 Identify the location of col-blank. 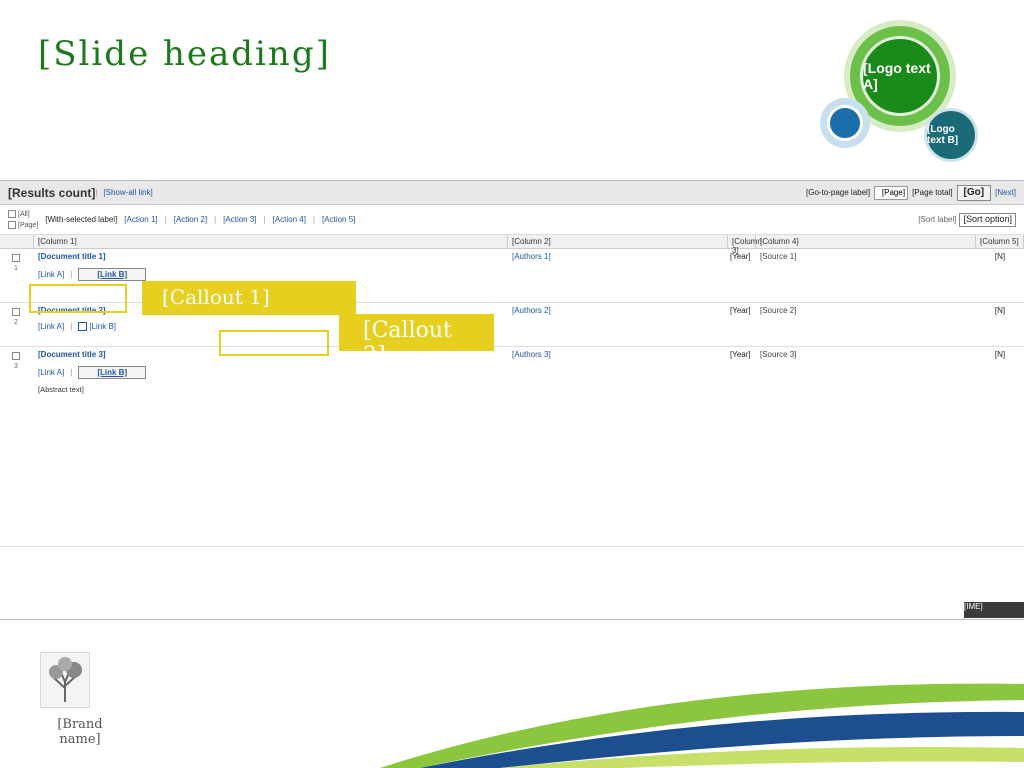
(17, 241).